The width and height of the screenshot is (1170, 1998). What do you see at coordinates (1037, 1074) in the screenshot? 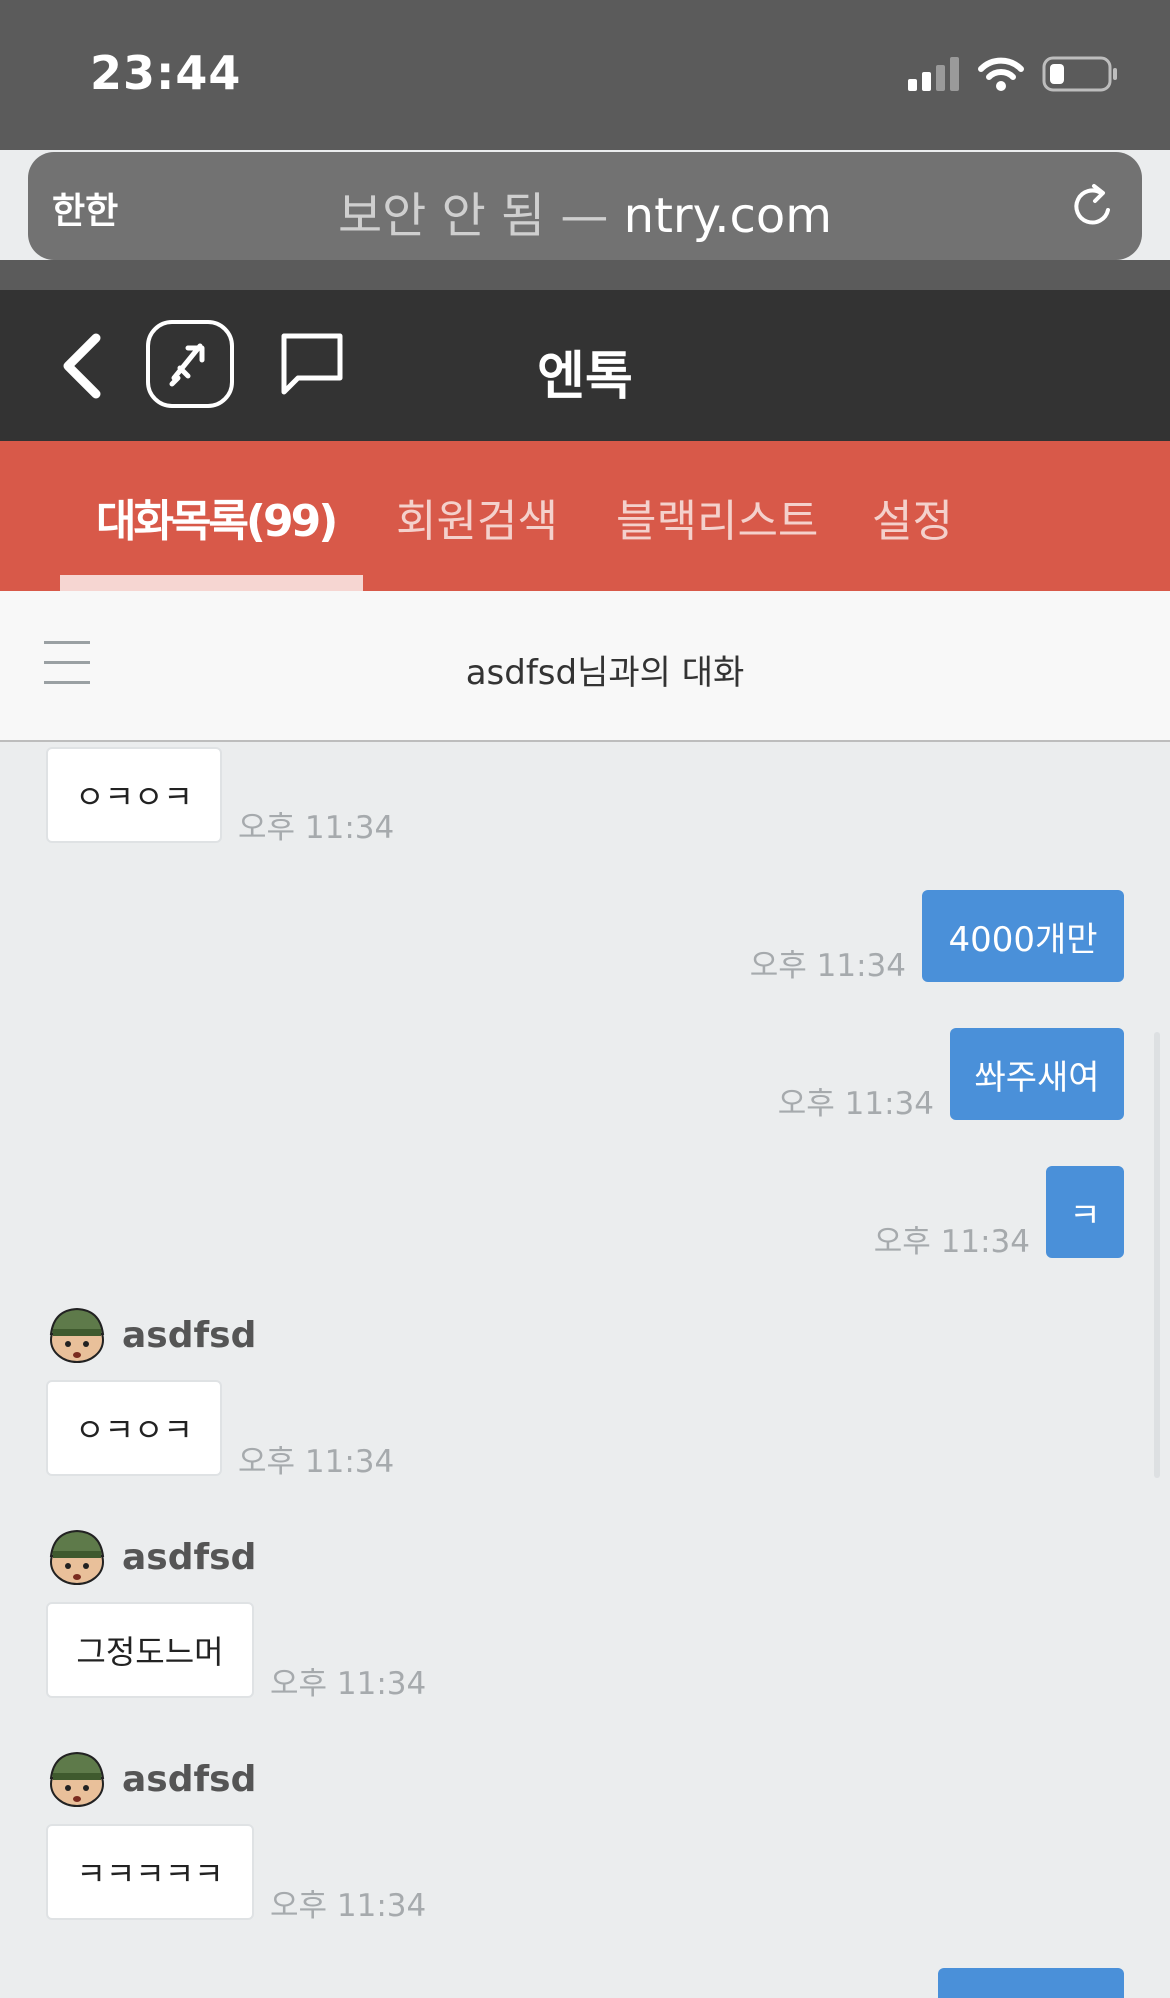
I see `outgoing-bubble: 쏴주새여` at bounding box center [1037, 1074].